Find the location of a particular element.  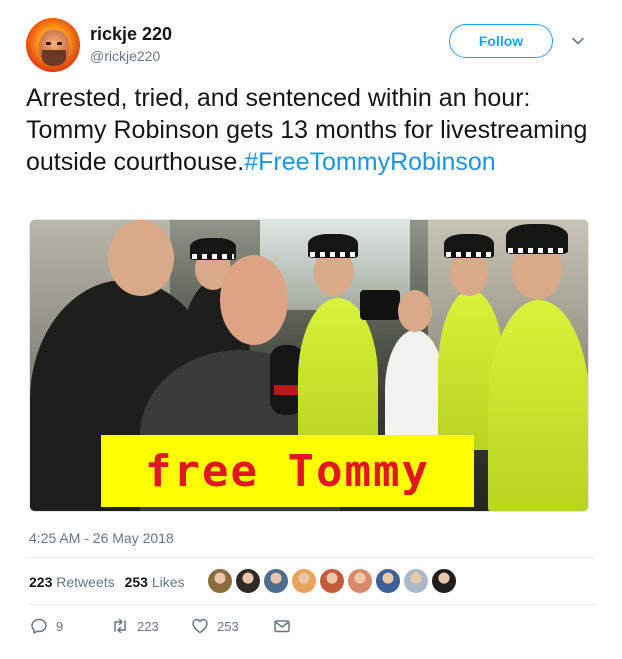

likes-stat: 253 Likes is located at coordinates (155, 582).